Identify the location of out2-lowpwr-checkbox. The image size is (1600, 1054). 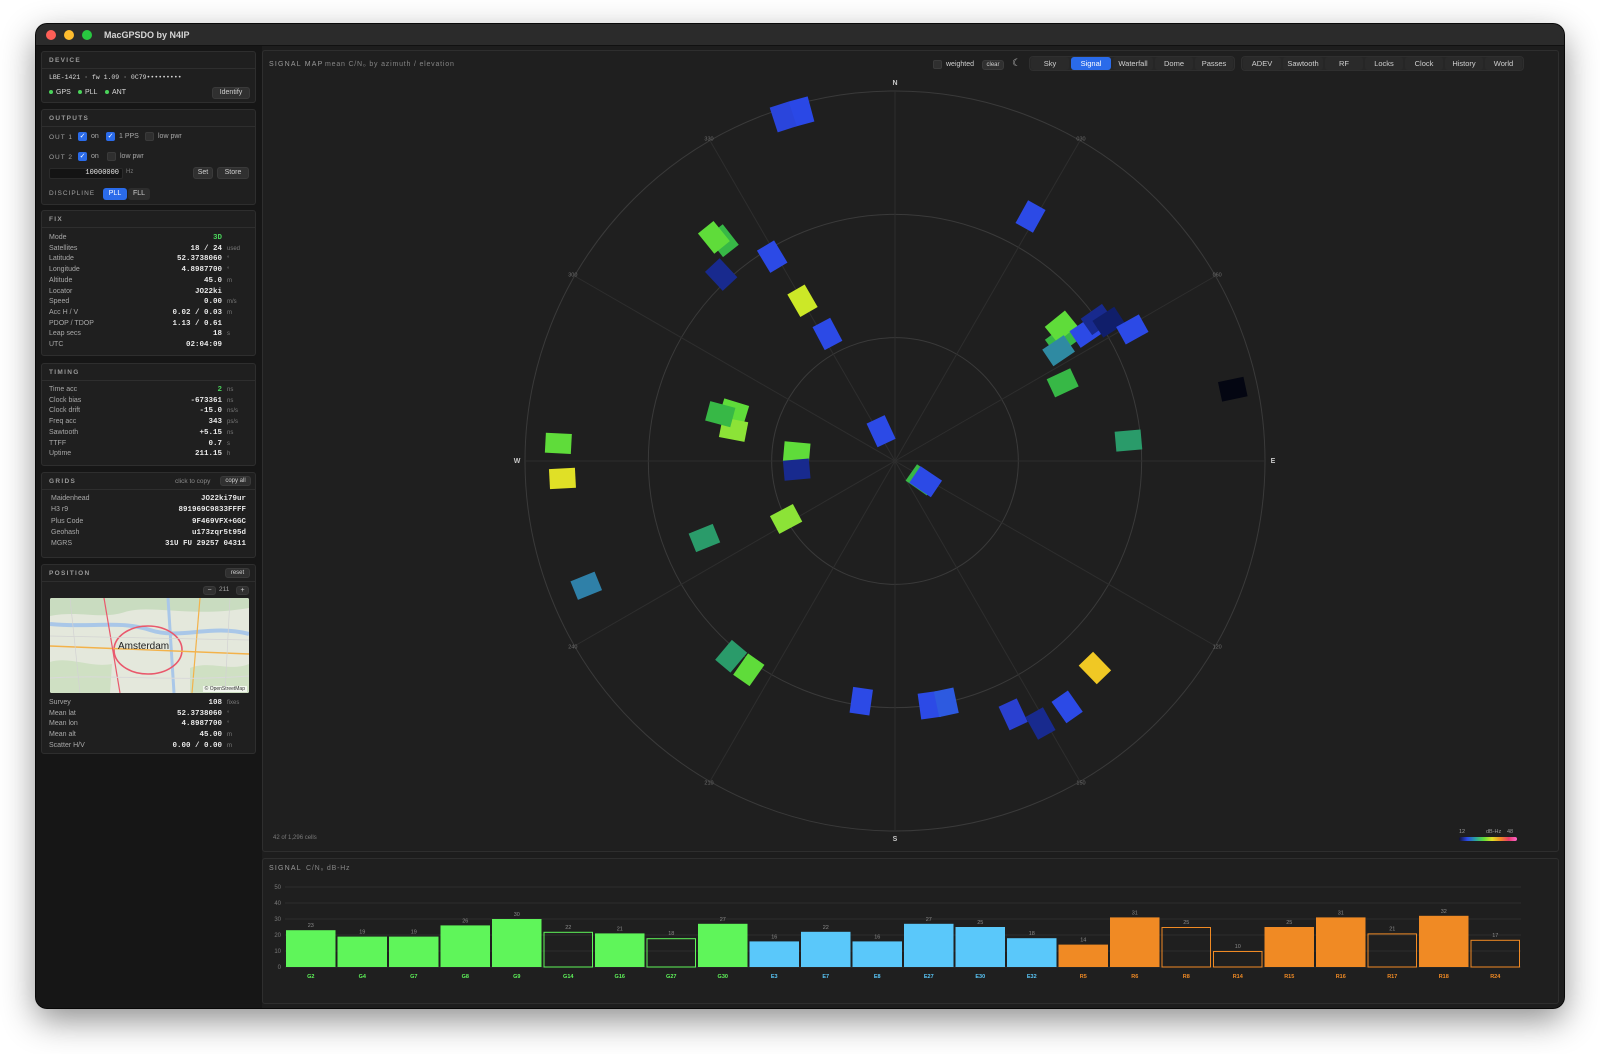
(111, 156).